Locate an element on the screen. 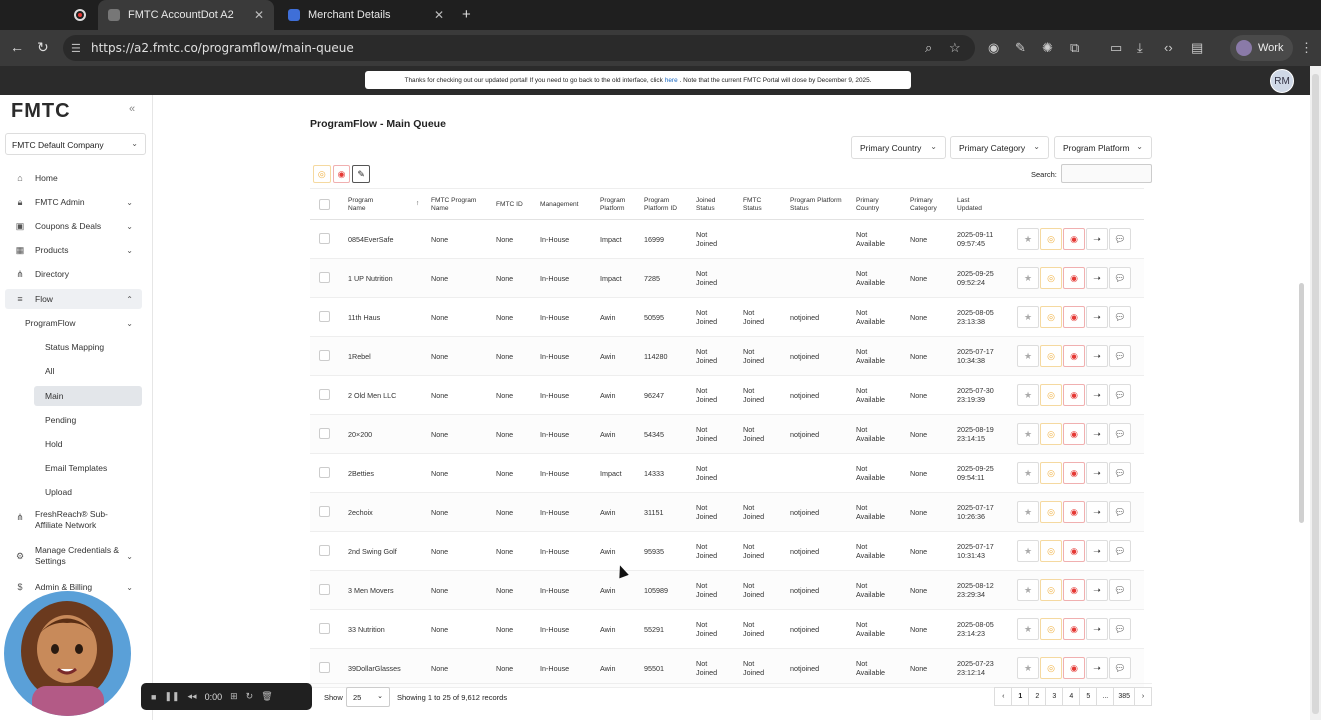 The image size is (1321, 720). browser-menu-icon: ⋮ is located at coordinates (1306, 48).